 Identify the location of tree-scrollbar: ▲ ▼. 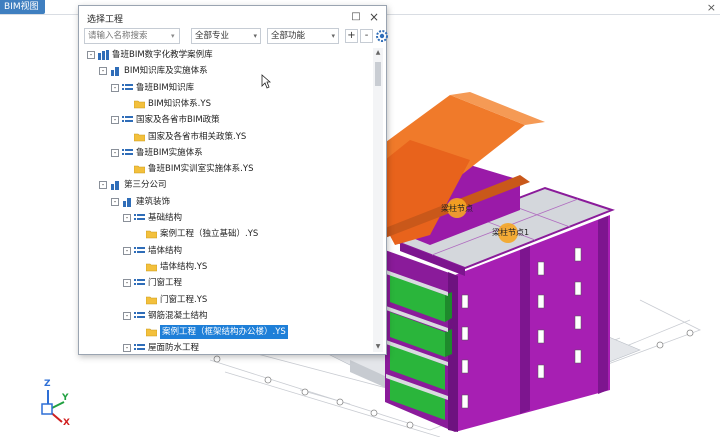
(378, 200).